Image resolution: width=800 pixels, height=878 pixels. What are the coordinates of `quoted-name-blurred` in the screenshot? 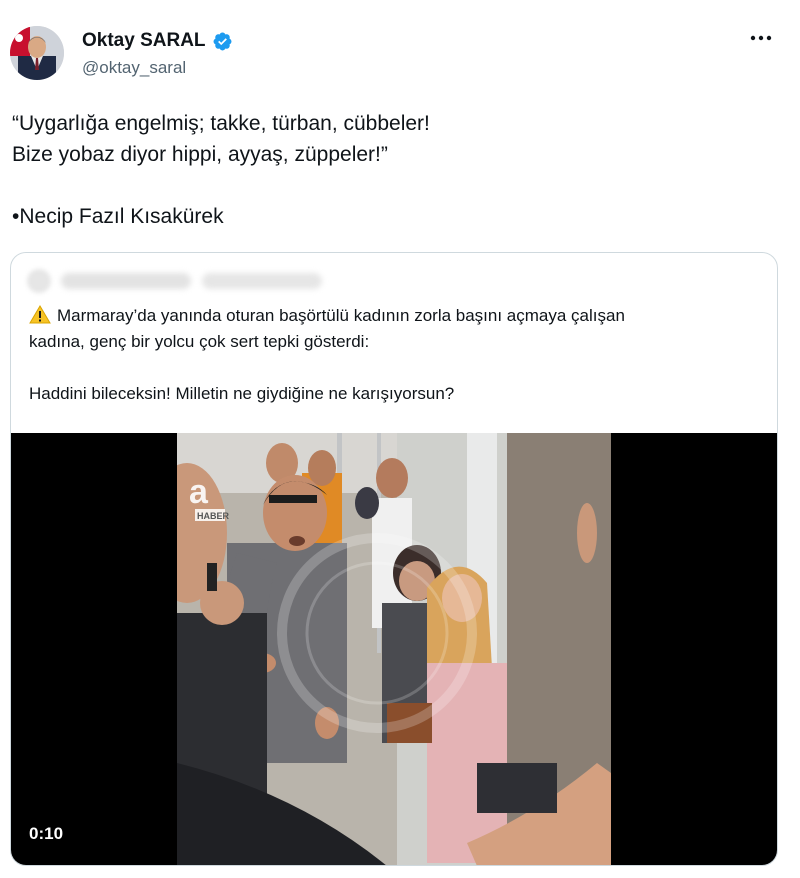 It's located at (126, 281).